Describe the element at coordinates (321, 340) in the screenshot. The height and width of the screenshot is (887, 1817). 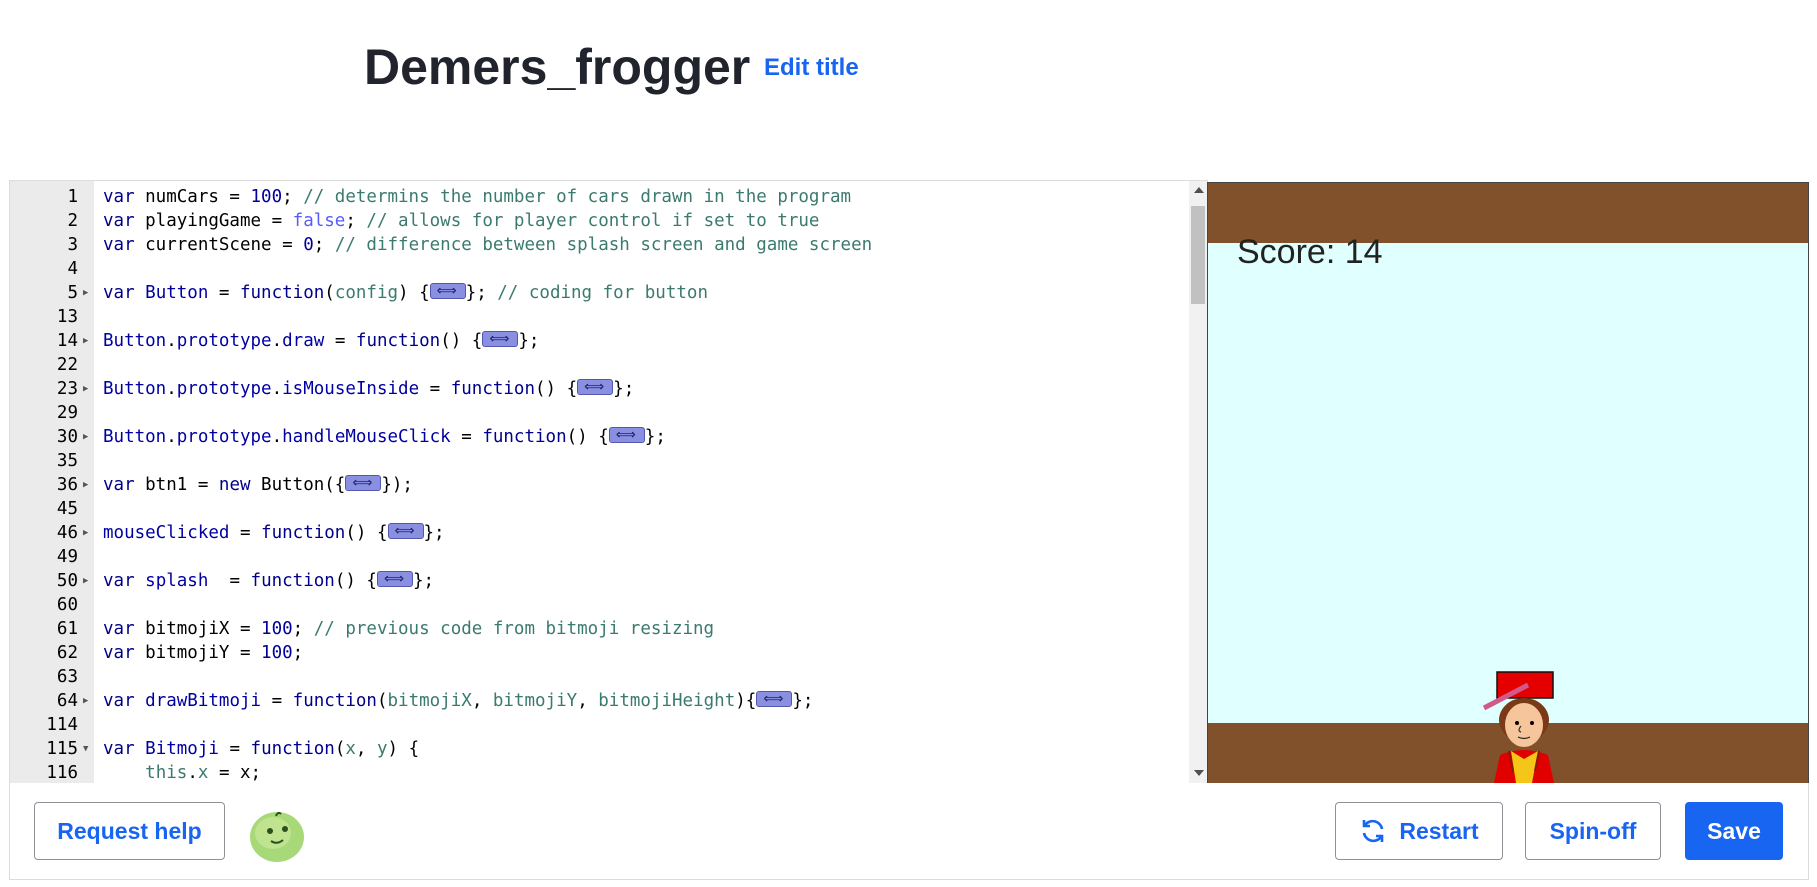
I see `code-text: Button.prototype.draw = function() {};` at that location.